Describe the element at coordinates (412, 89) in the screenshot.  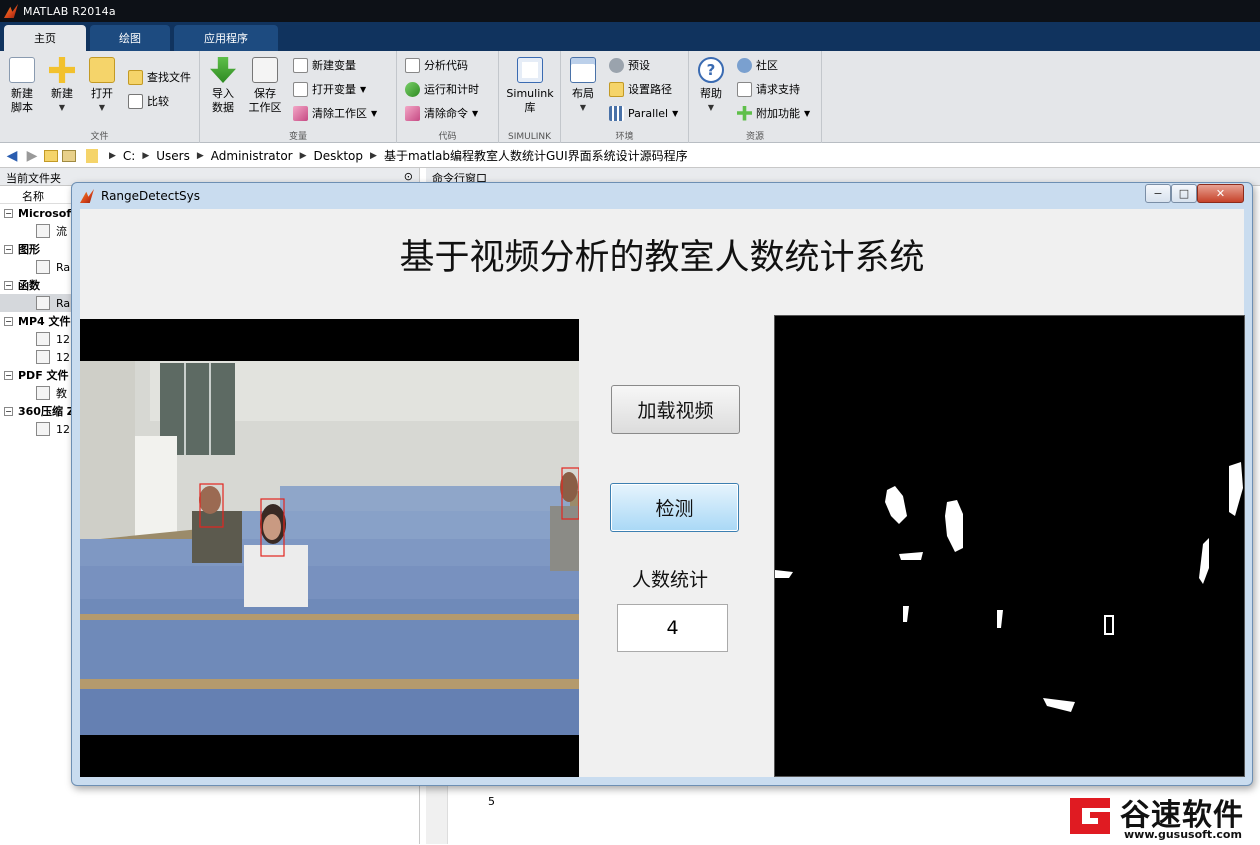
I see `run-and-time-icon` at that location.